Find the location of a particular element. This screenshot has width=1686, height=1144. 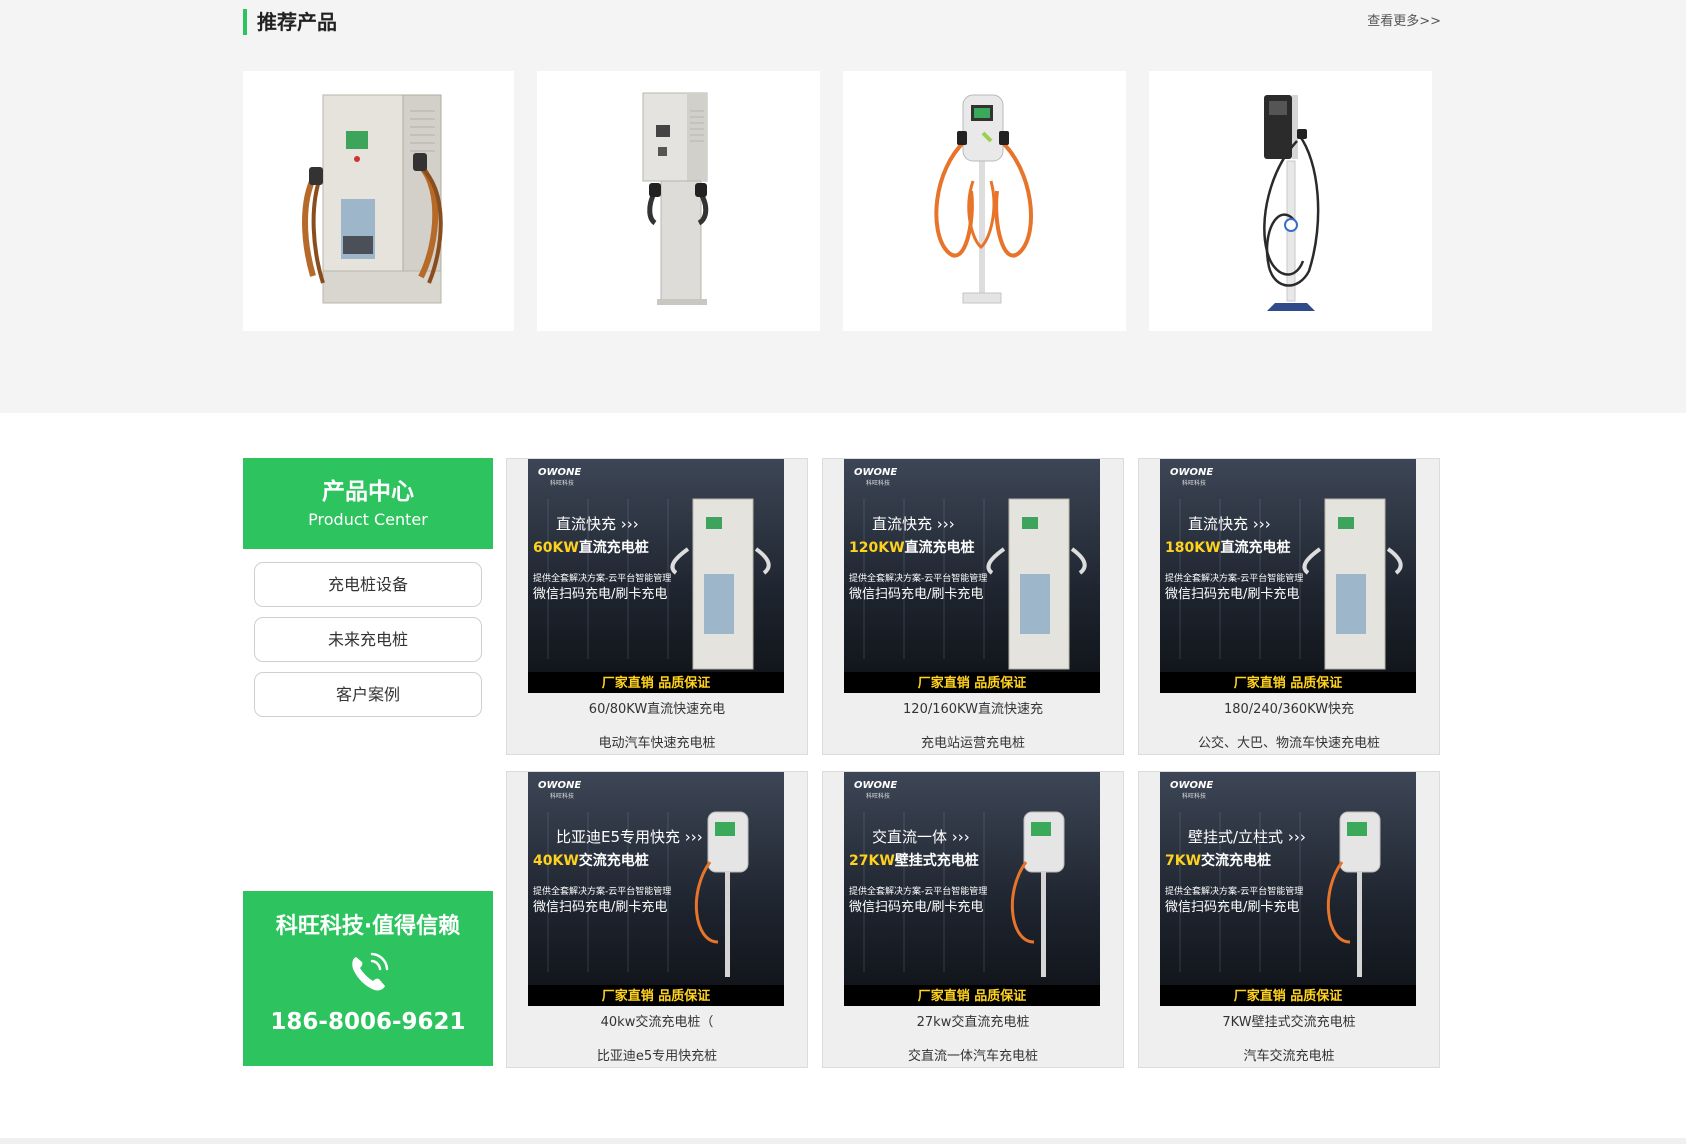

product-name: 120/160KW直流快速充 is located at coordinates (973, 709).